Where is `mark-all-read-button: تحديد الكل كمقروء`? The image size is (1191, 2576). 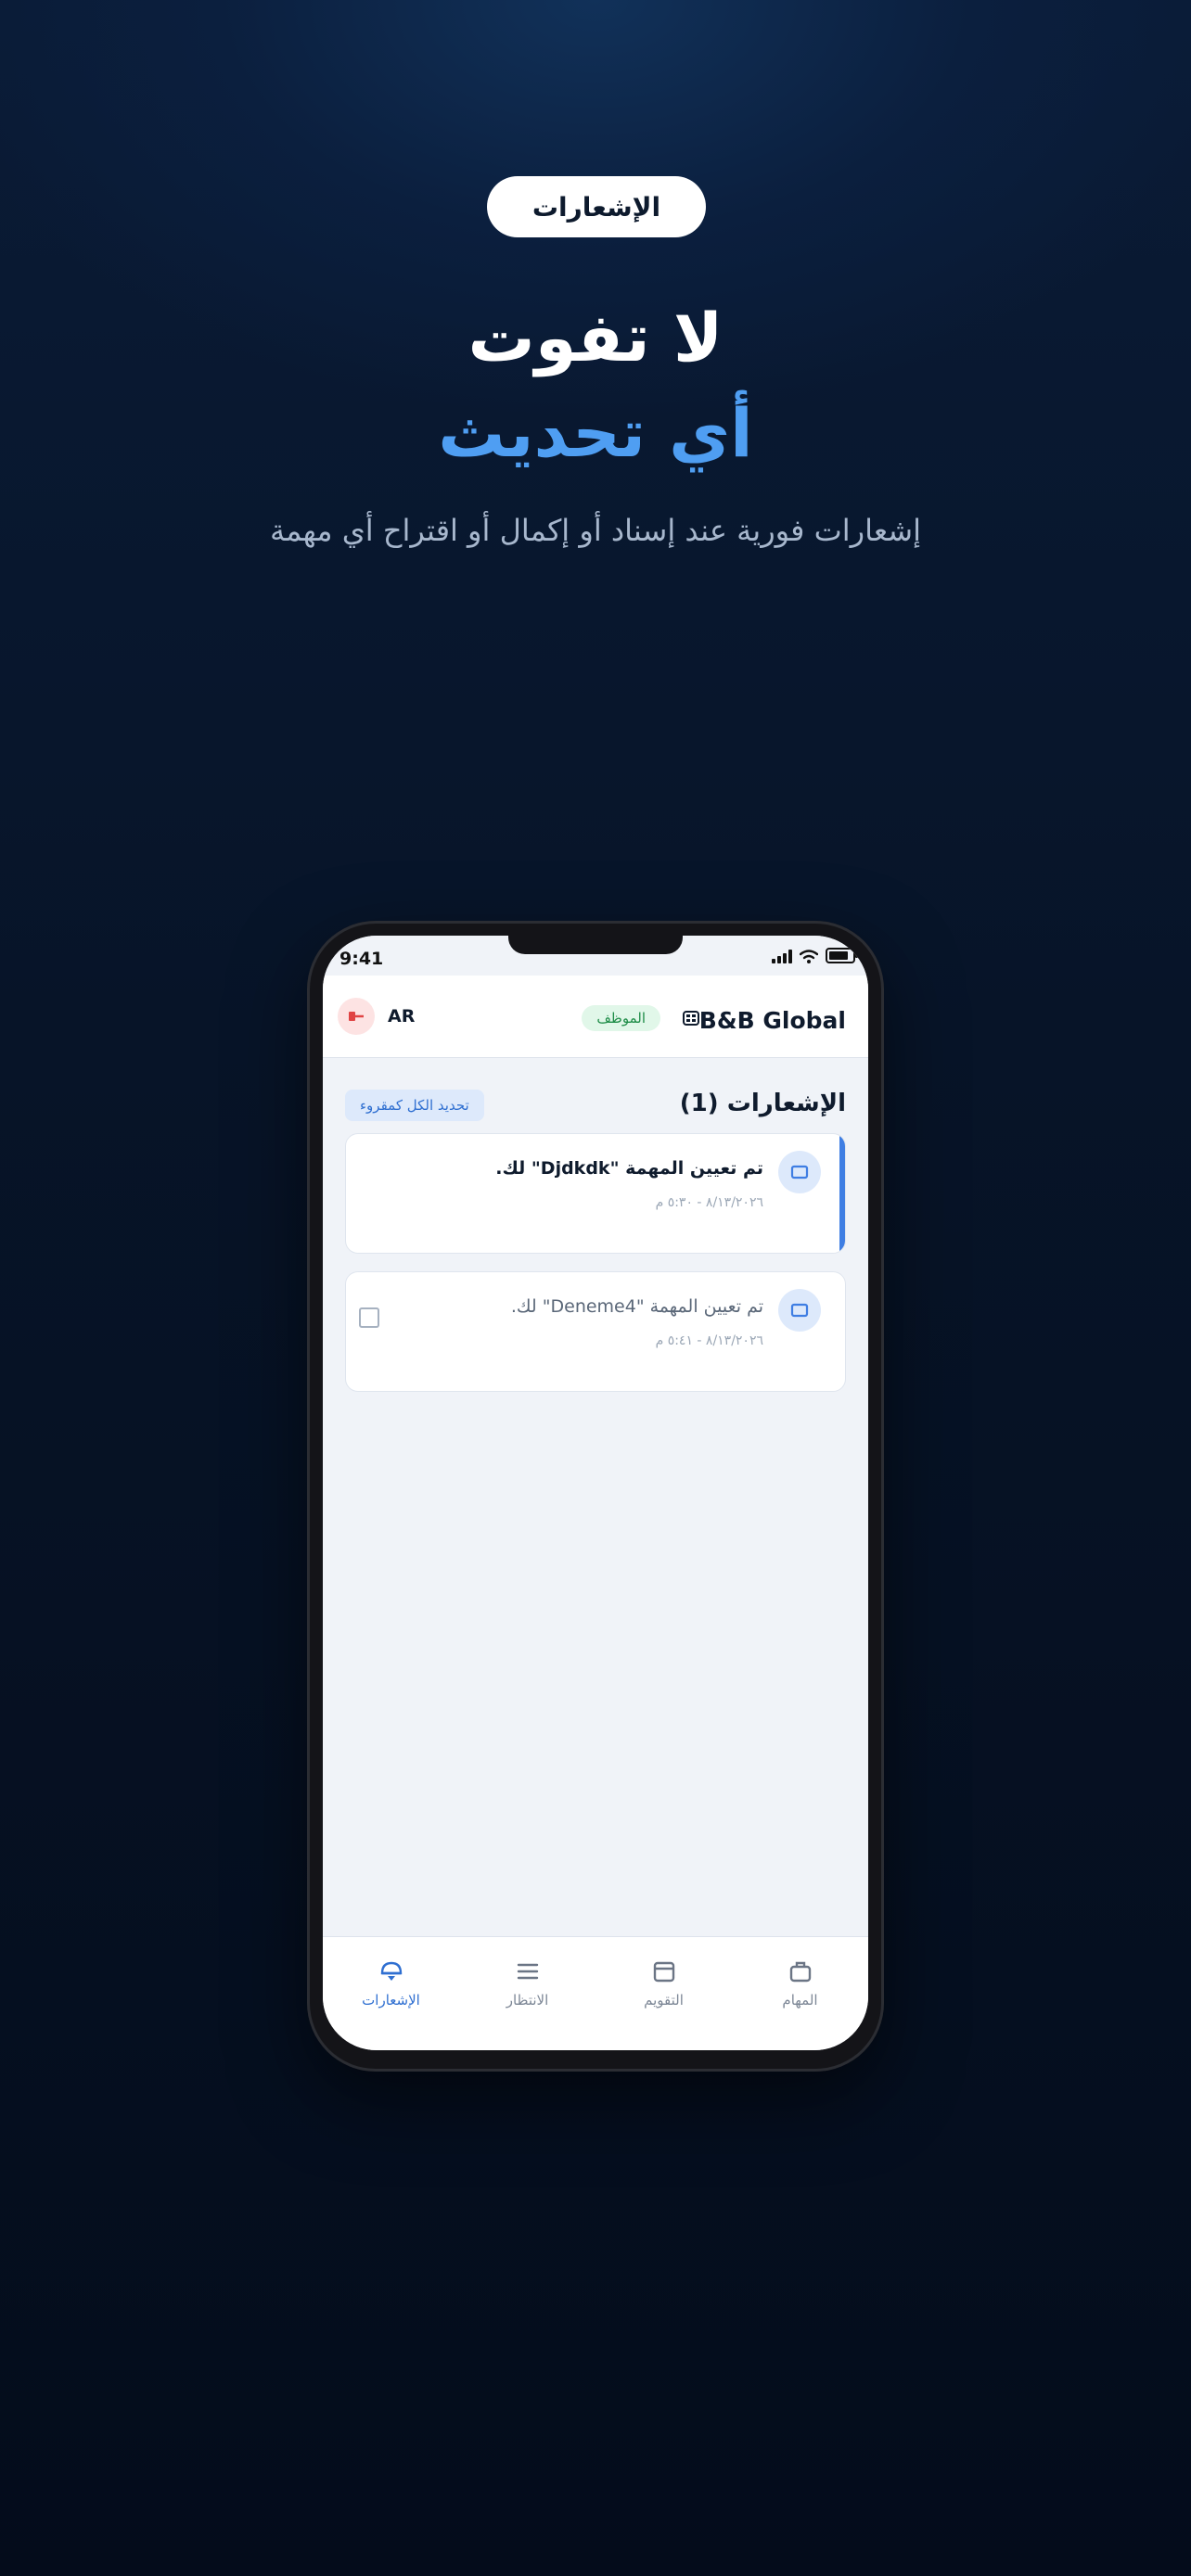
mark-all-read-button: تحديد الكل كمقروء is located at coordinates (414, 1105).